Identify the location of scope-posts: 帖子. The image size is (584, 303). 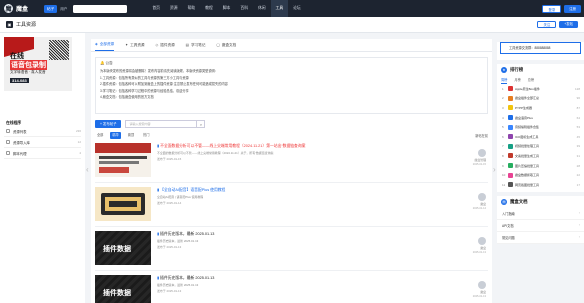
(51, 8).